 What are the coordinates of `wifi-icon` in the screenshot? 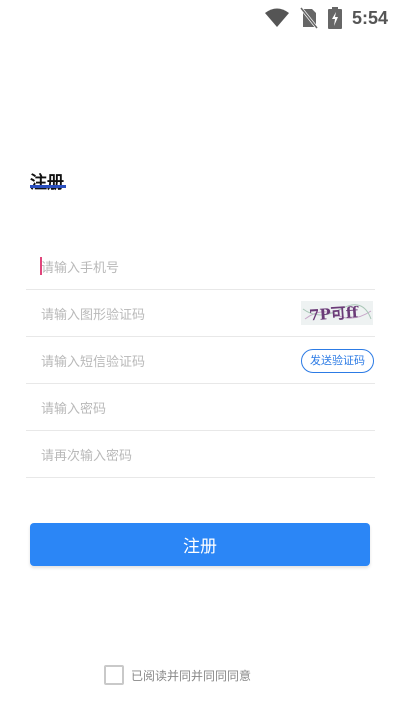 It's located at (277, 18).